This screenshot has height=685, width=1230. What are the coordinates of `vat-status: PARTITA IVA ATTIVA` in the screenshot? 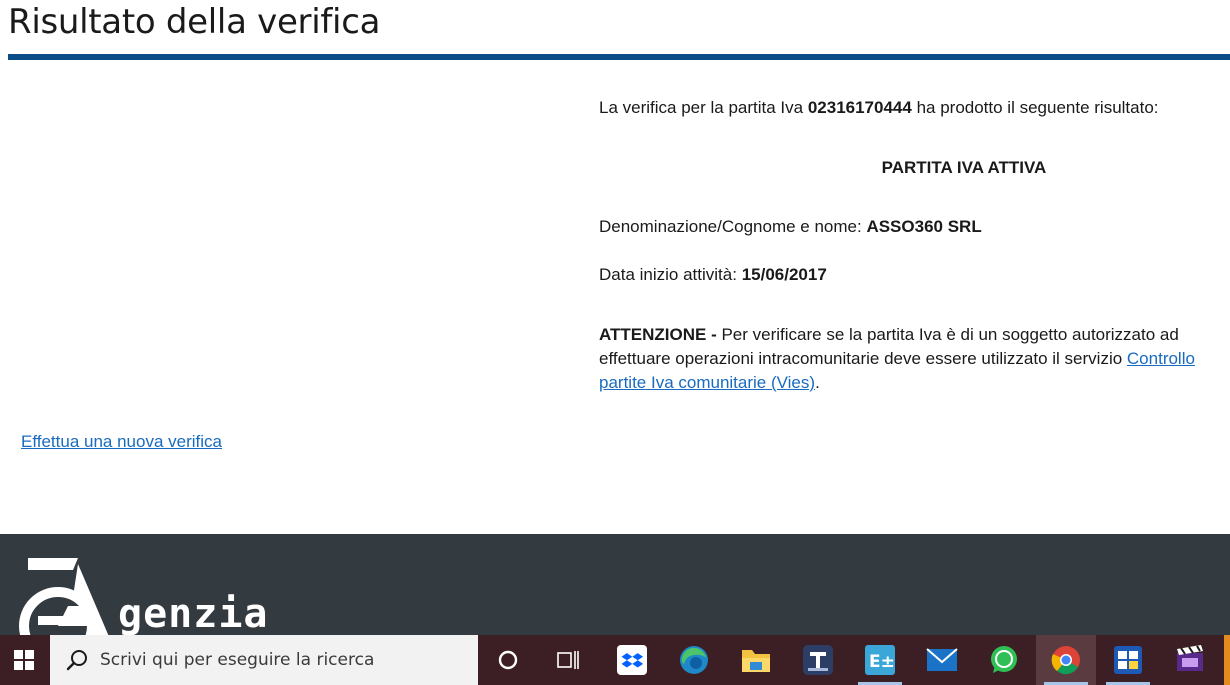 It's located at (964, 167).